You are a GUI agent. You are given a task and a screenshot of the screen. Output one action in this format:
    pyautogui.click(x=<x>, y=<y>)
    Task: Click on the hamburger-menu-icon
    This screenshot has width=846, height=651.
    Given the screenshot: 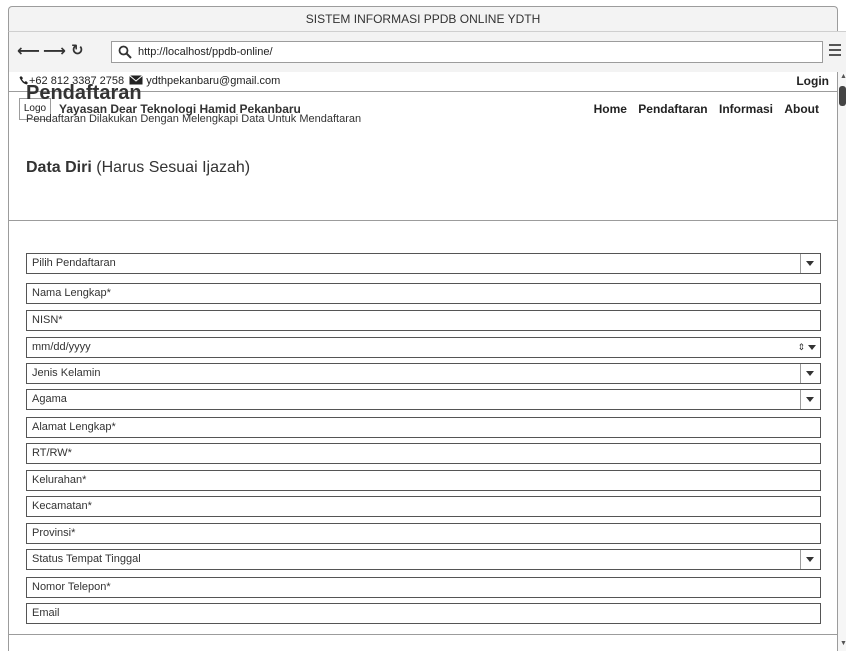 What is the action you would take?
    pyautogui.click(x=835, y=51)
    